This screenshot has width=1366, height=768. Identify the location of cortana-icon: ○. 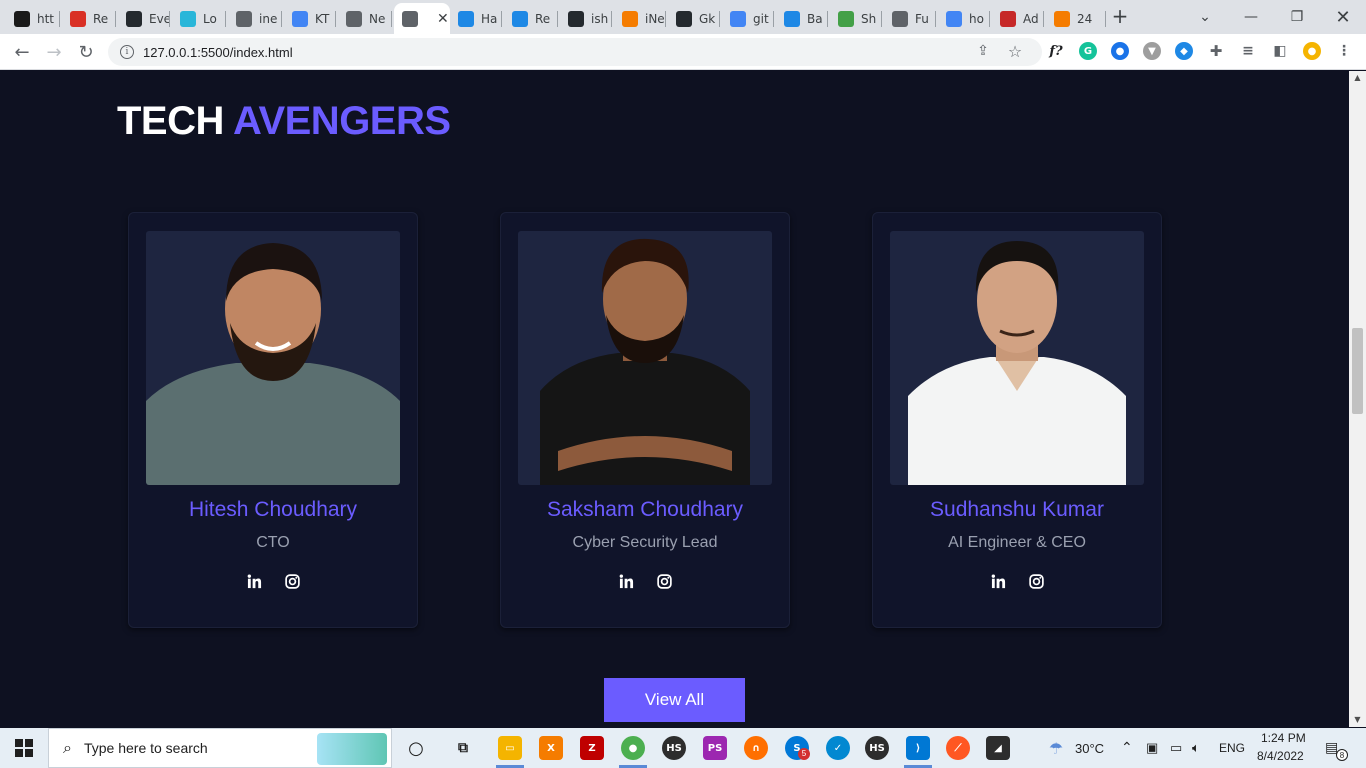
(416, 748).